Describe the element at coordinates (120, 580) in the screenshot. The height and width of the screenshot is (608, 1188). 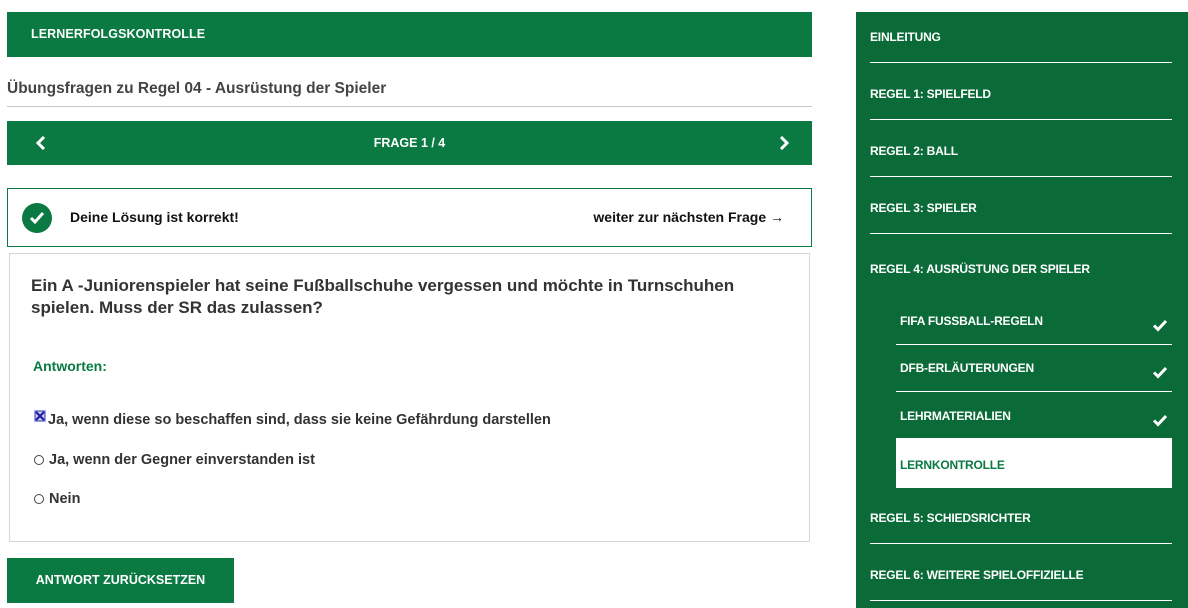
I see `reset-answer-button: ANTWORT ZURÜCKSETZEN` at that location.